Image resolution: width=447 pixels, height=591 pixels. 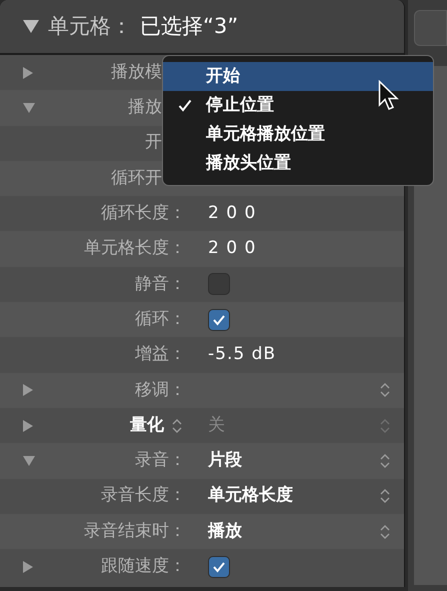 I want to click on mode-stepper-icon, so click(x=177, y=426).